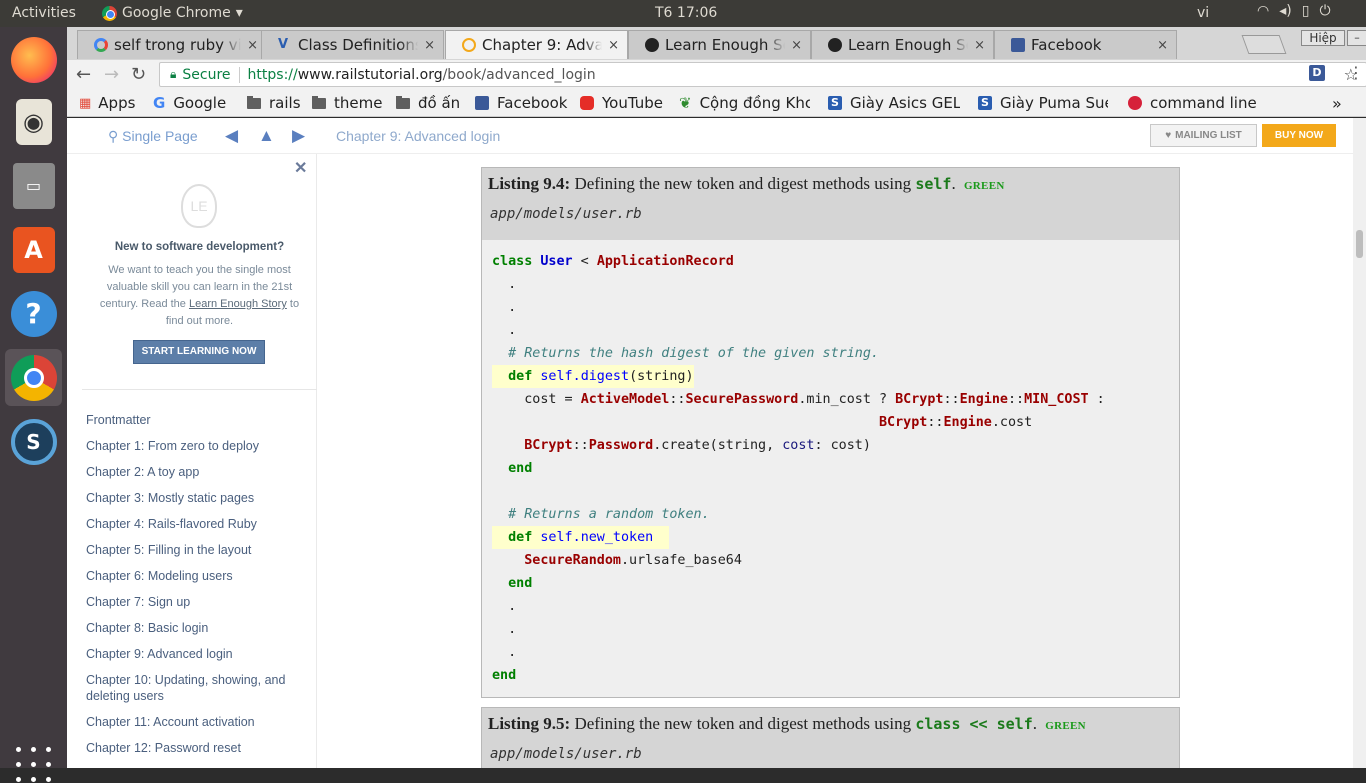 This screenshot has width=1366, height=783. I want to click on back-icon: ←, so click(83, 74).